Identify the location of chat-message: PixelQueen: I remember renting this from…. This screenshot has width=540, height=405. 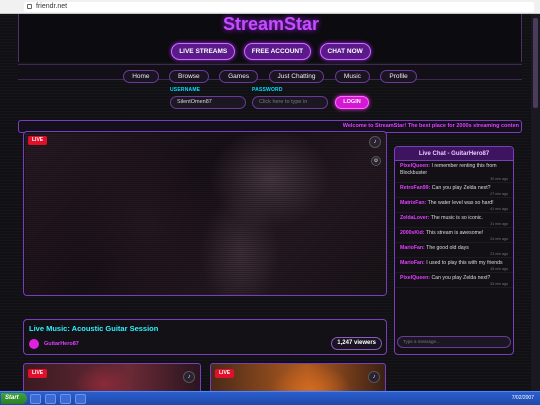
(454, 172).